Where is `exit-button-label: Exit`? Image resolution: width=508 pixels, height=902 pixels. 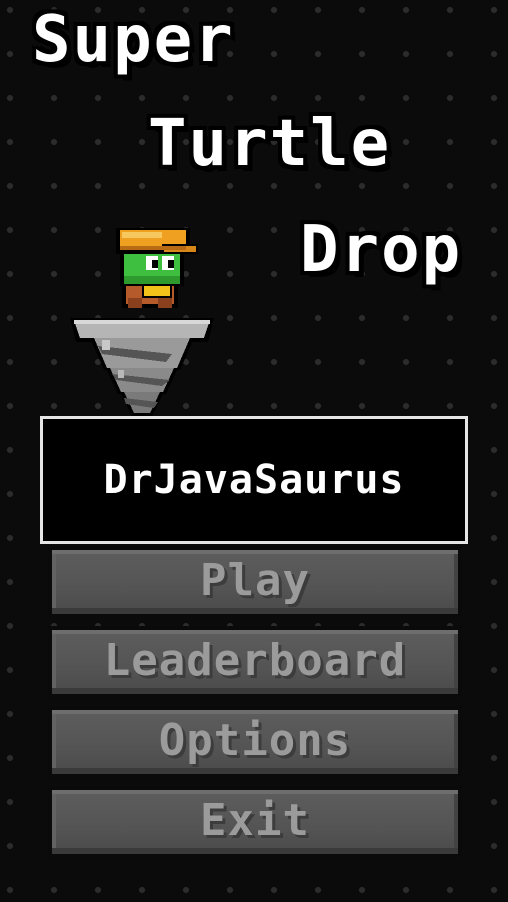 exit-button-label: Exit is located at coordinates (255, 820).